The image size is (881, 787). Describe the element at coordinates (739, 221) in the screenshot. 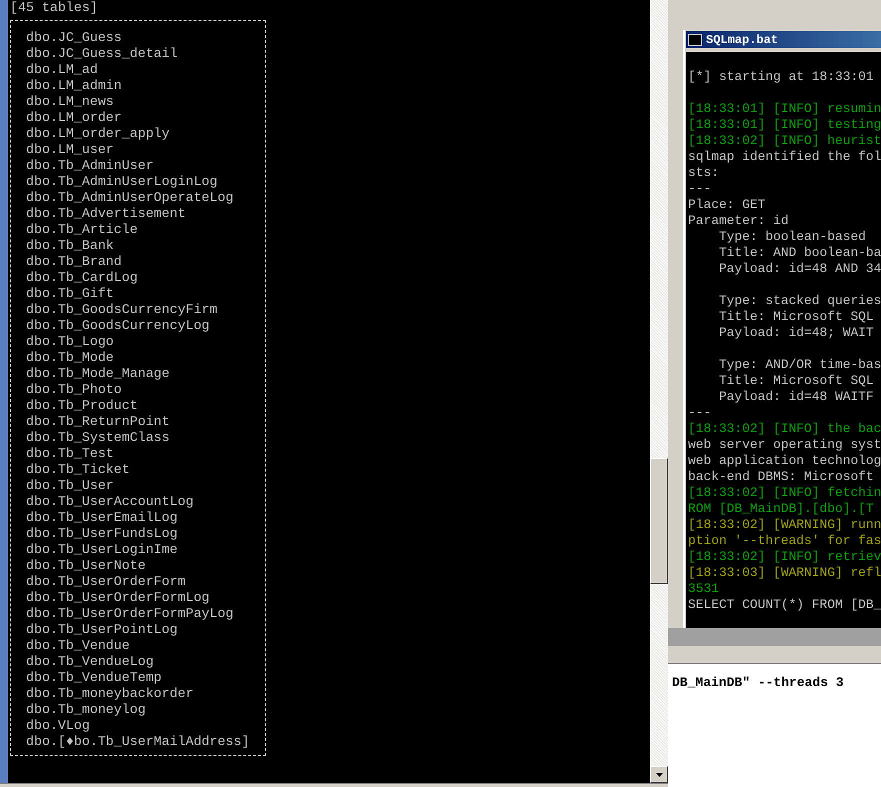

I see `output-line: Parameter: id` at that location.